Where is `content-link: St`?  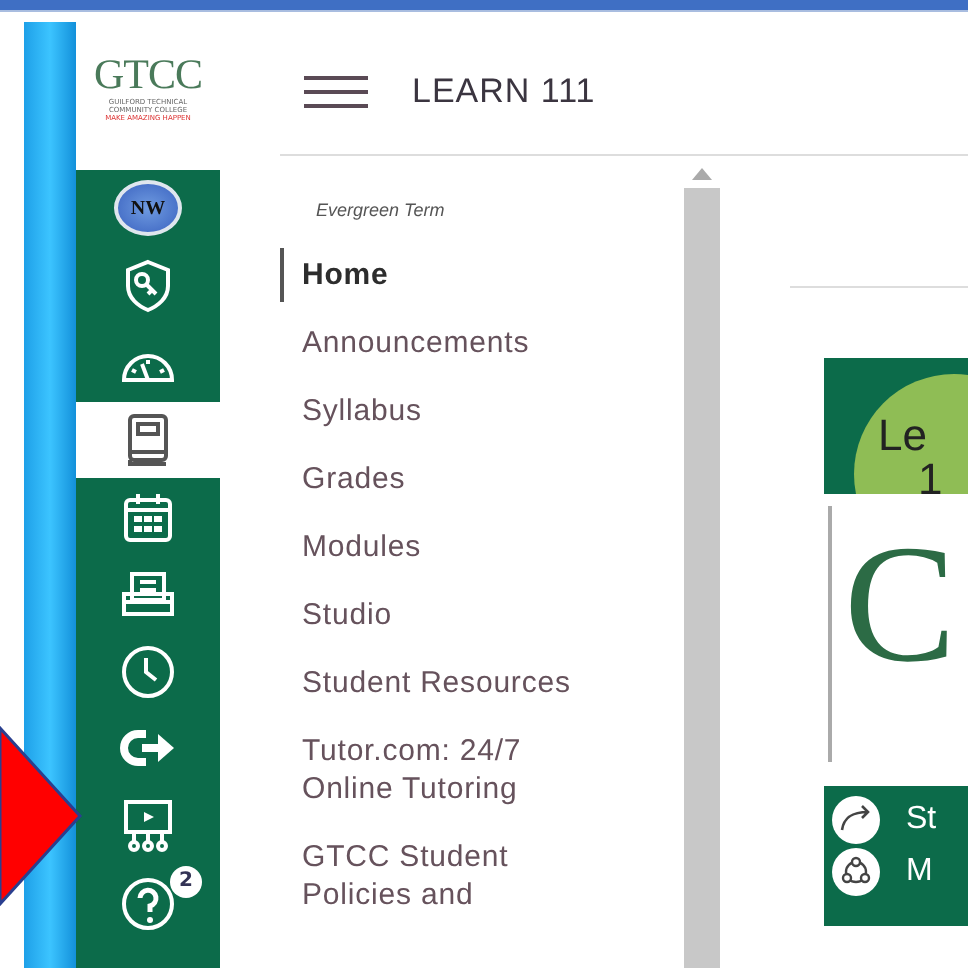
content-link: St is located at coordinates (921, 820).